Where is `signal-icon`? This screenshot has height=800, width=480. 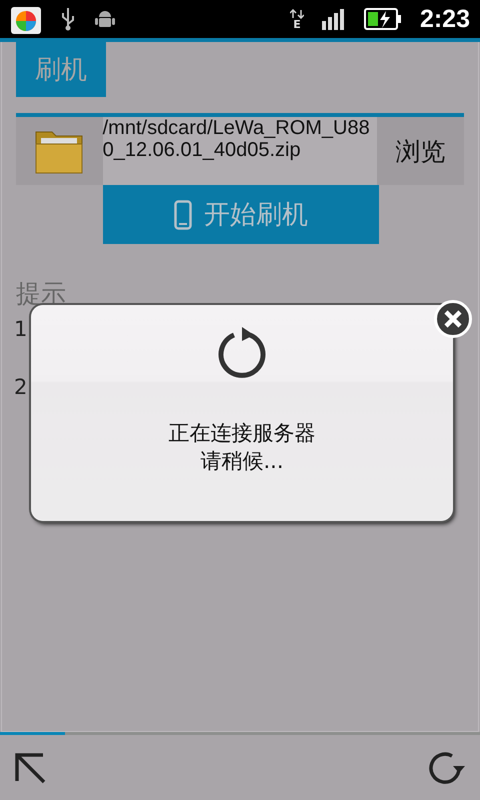
signal-icon is located at coordinates (334, 19).